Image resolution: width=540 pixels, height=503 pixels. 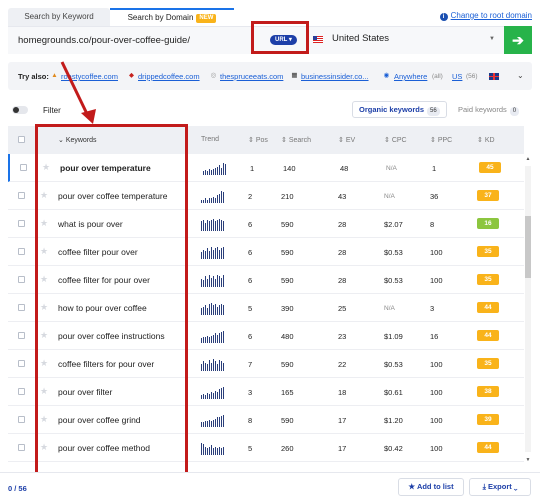 I want to click on select-all-checkbox, so click(x=21, y=139).